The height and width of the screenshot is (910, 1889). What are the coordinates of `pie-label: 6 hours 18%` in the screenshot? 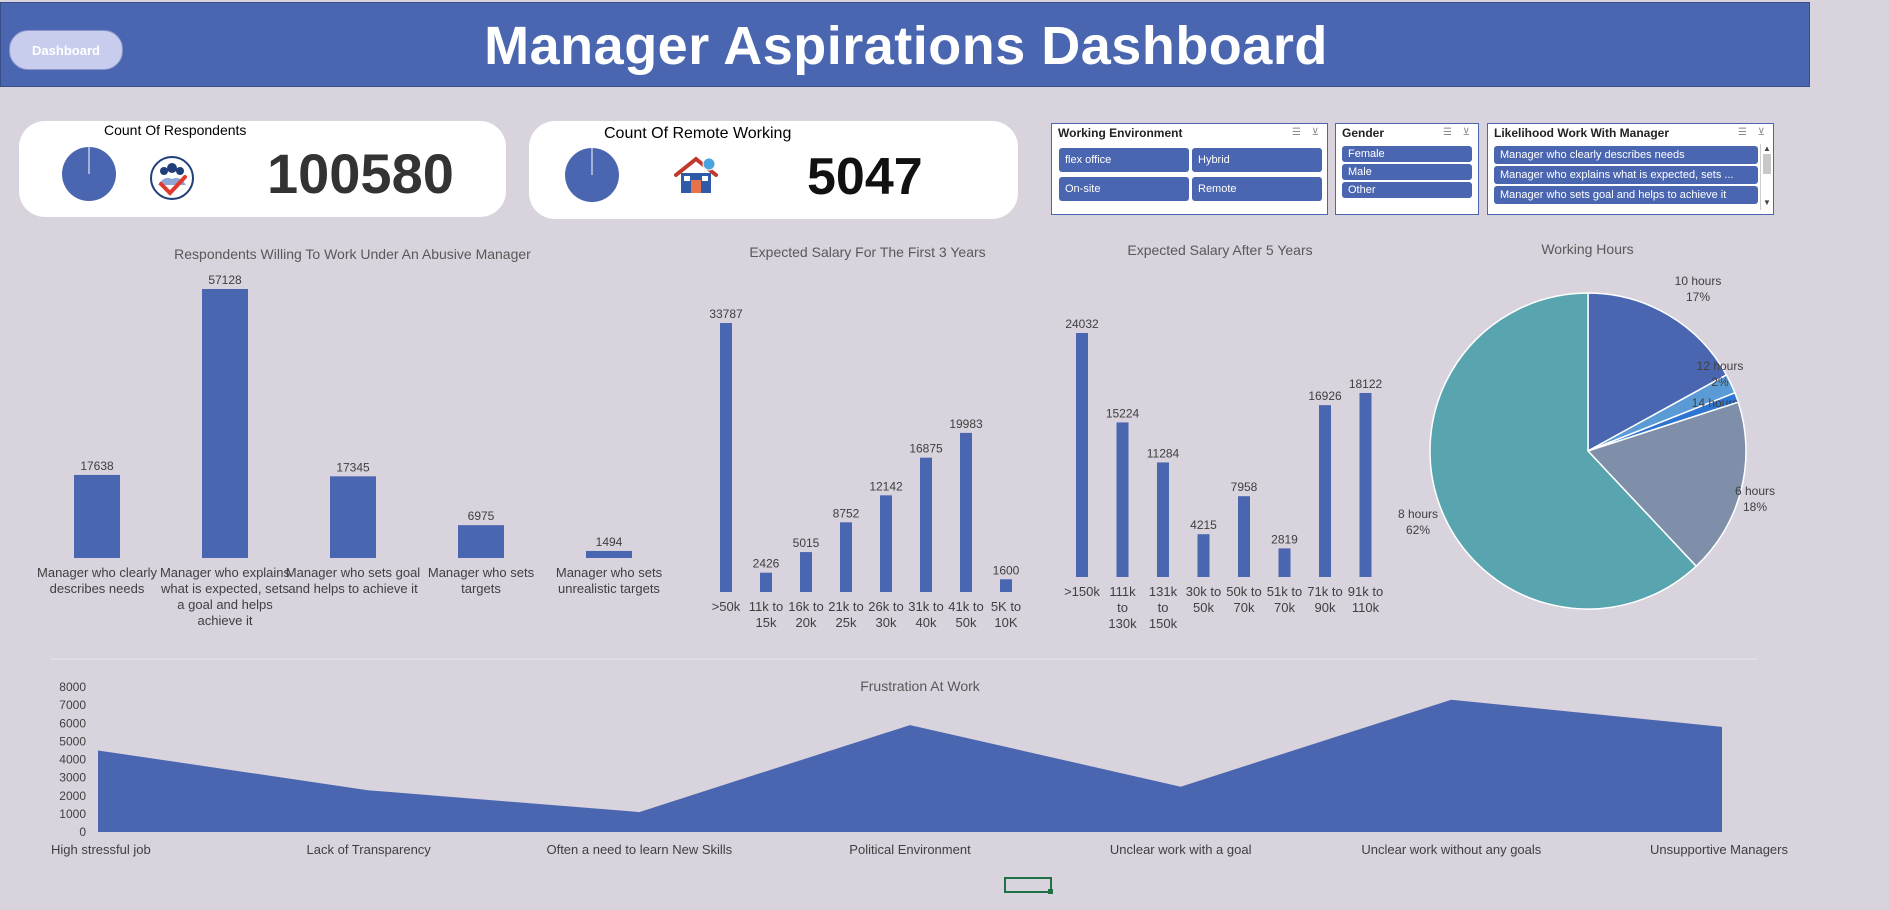 It's located at (1755, 499).